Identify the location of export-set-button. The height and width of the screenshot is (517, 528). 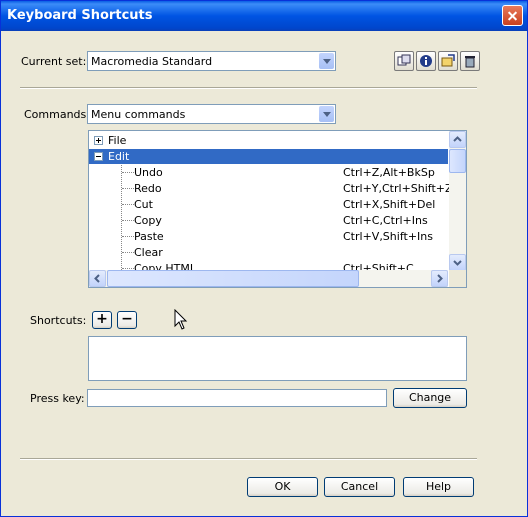
(448, 61).